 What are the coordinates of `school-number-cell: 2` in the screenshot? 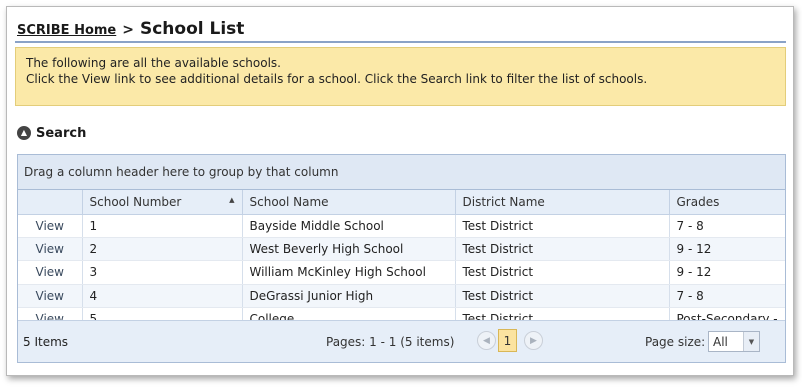 It's located at (161, 249).